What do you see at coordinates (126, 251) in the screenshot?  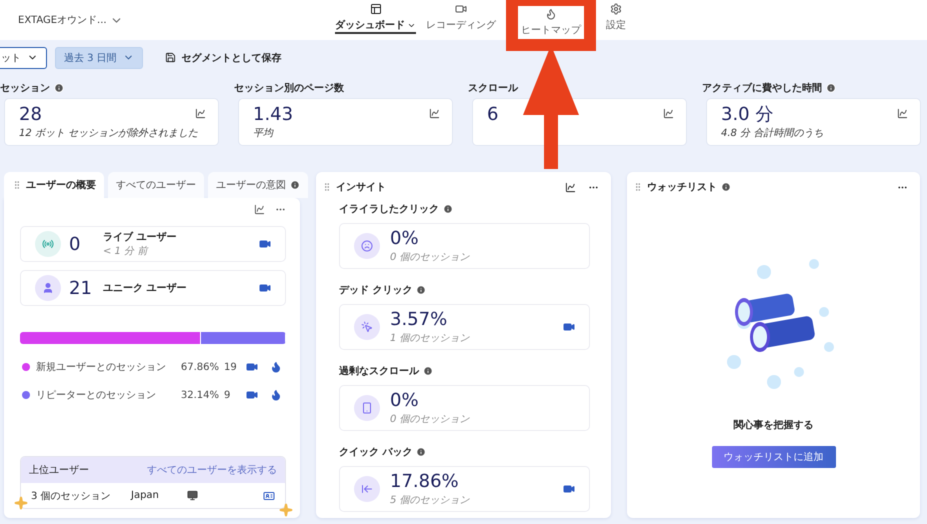 I see `stat-note: < 1 分 前` at bounding box center [126, 251].